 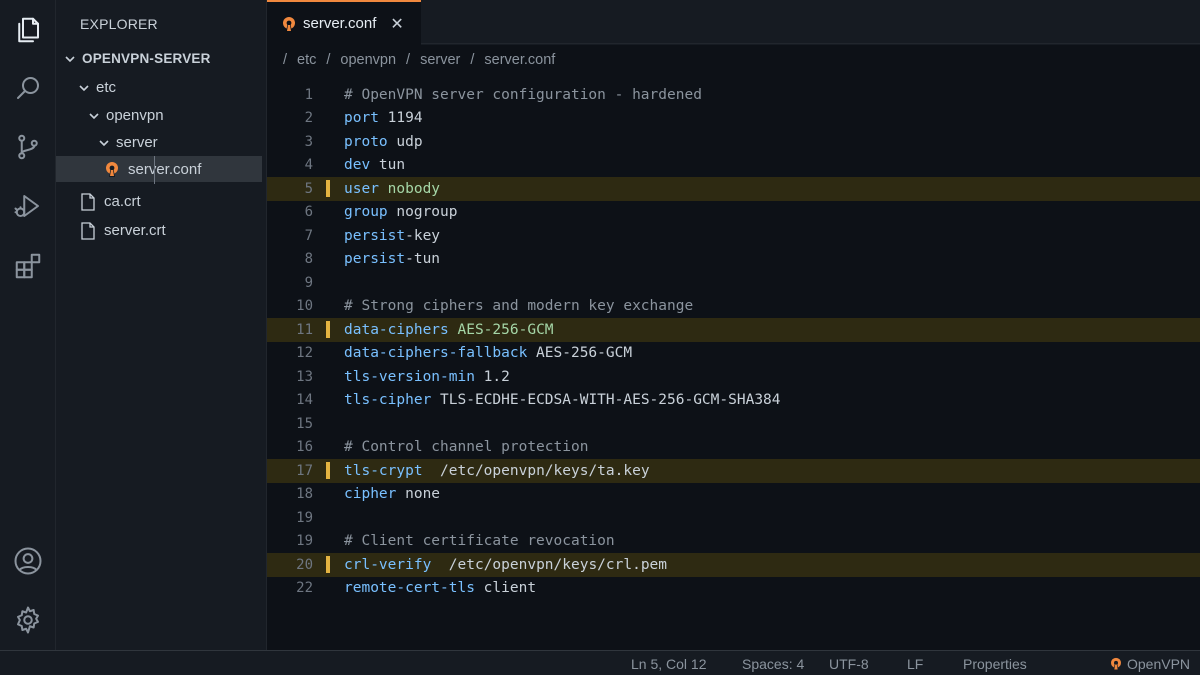 I want to click on encoding-status: UTF-8, so click(x=849, y=664).